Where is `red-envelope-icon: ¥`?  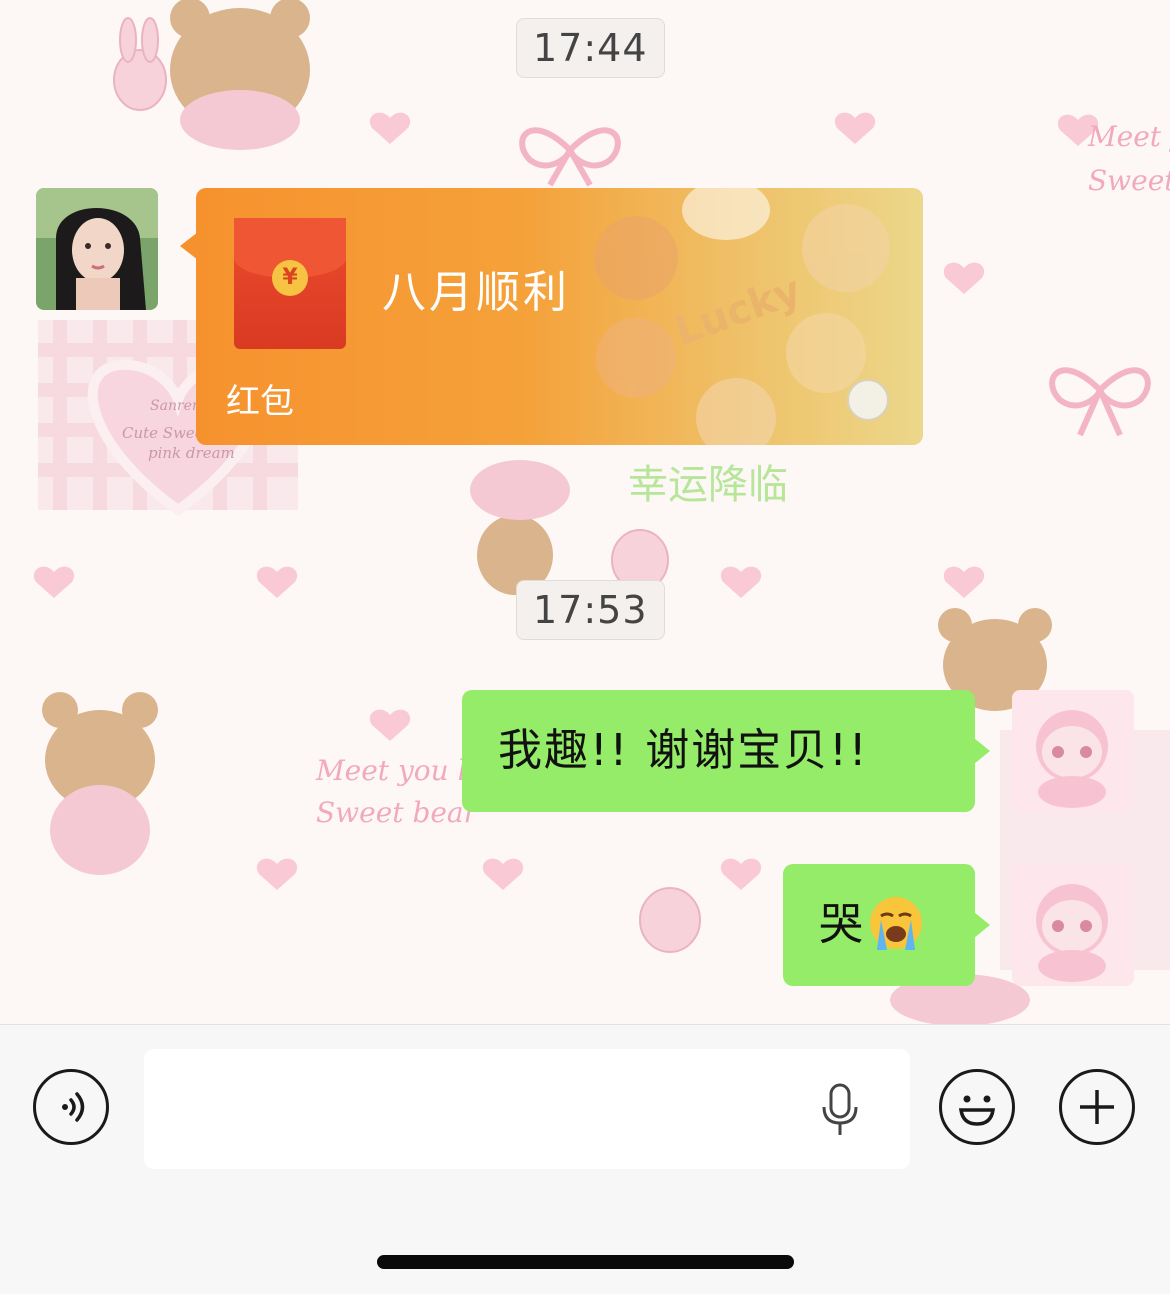 red-envelope-icon: ¥ is located at coordinates (290, 283).